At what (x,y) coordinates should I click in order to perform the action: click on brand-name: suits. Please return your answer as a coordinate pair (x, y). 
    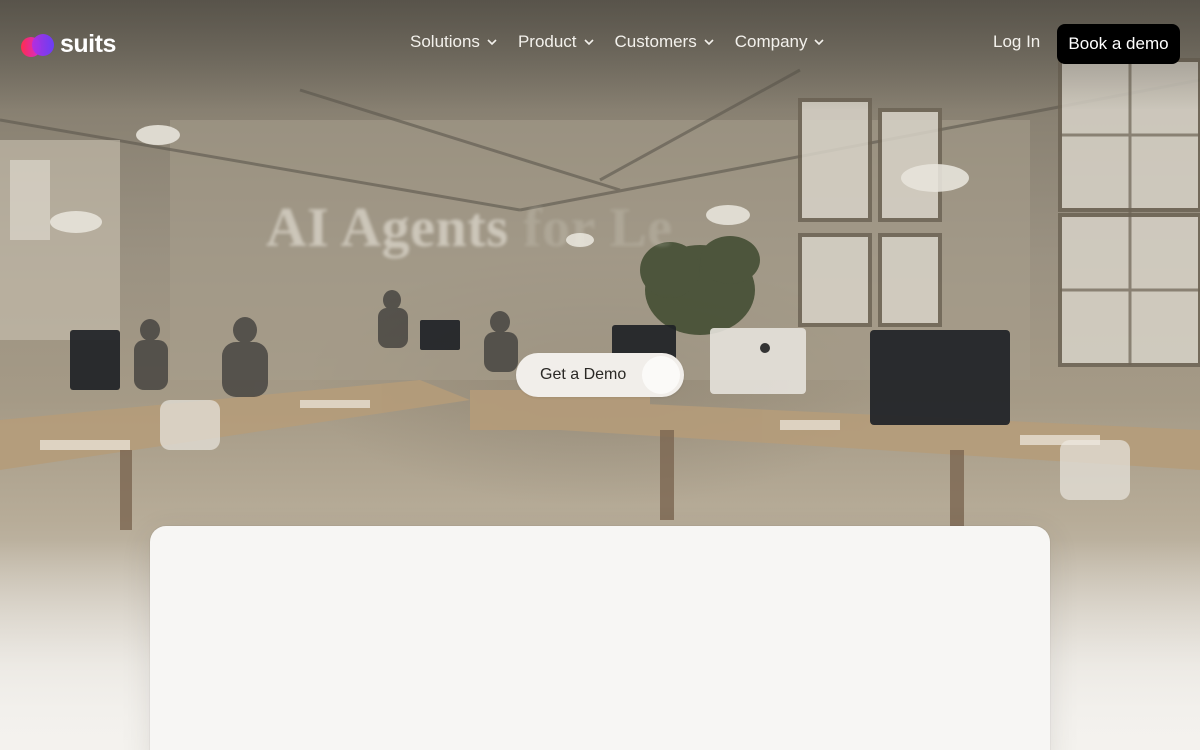
    Looking at the image, I should click on (88, 44).